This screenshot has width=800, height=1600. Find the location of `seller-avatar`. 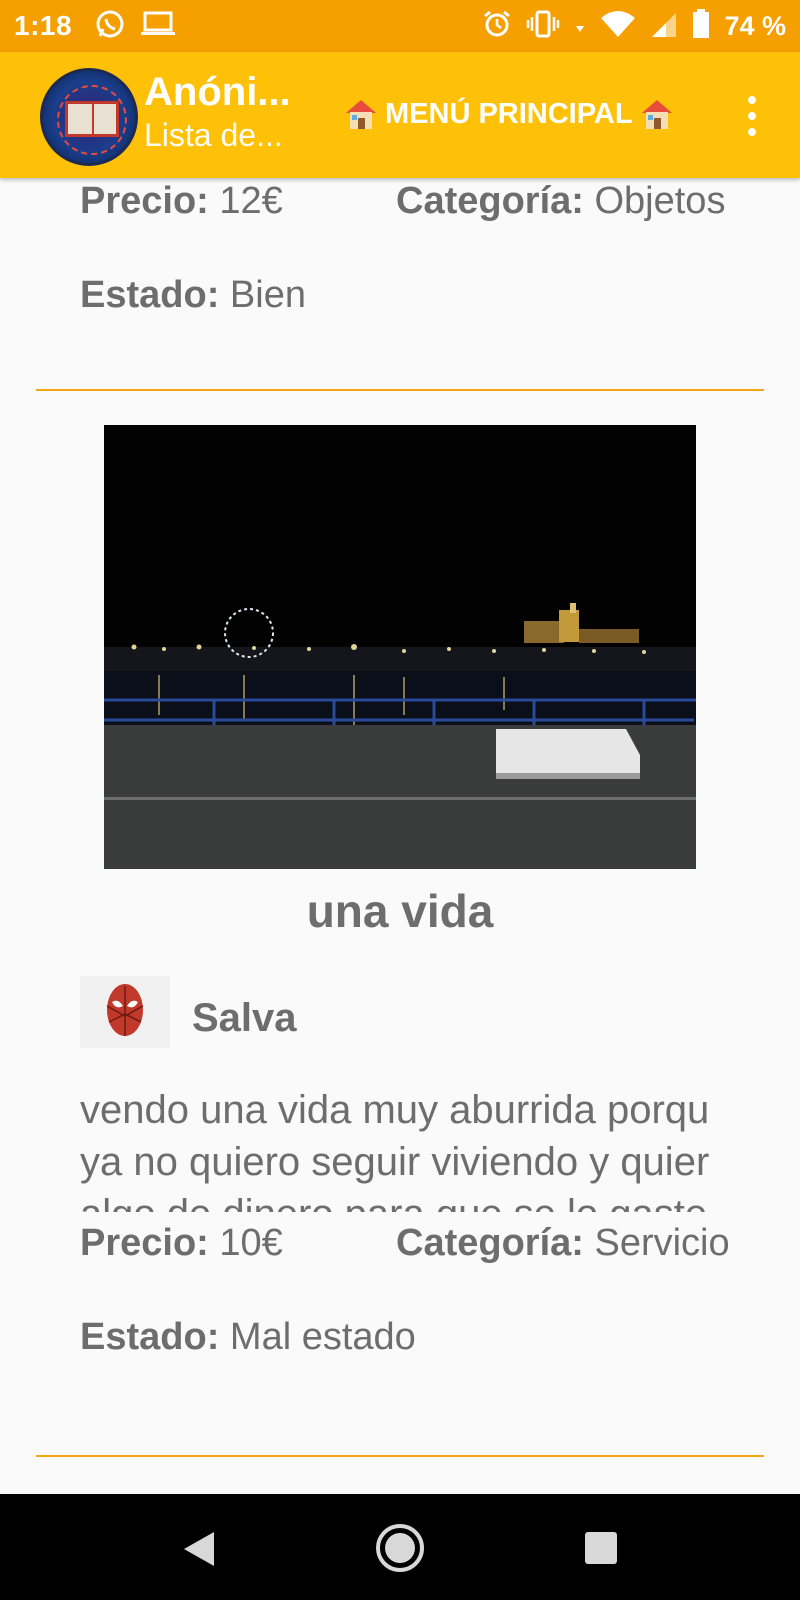

seller-avatar is located at coordinates (125, 1012).